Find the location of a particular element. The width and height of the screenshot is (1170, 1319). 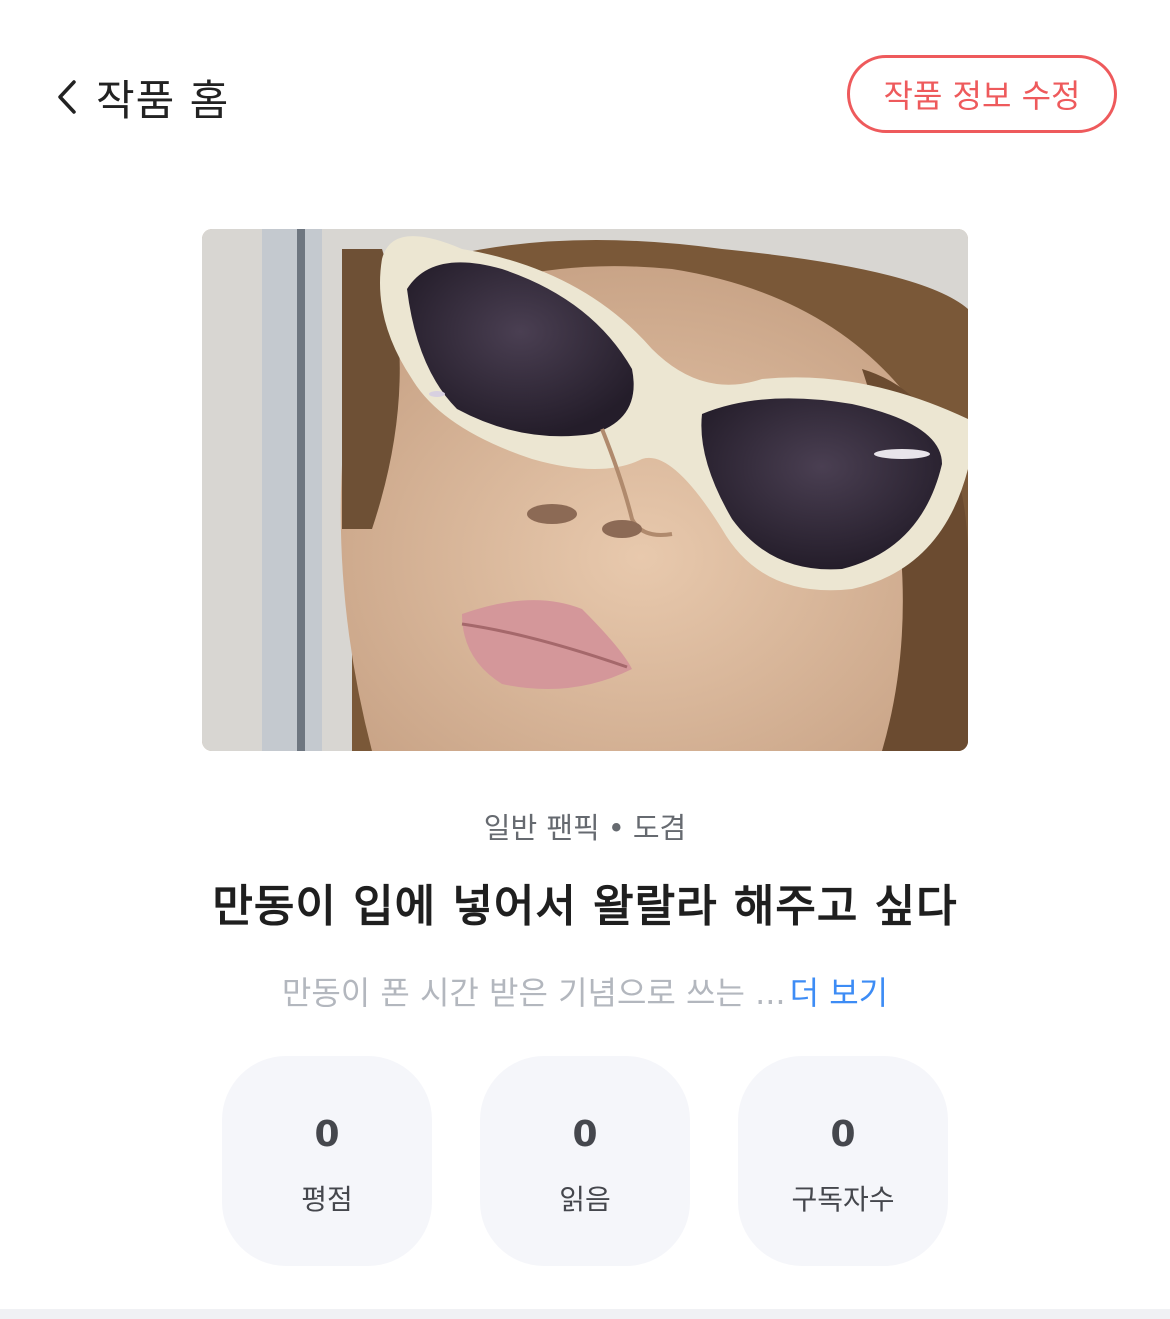

work-meta: 일반 팬픽 • 도겸 is located at coordinates (585, 826).